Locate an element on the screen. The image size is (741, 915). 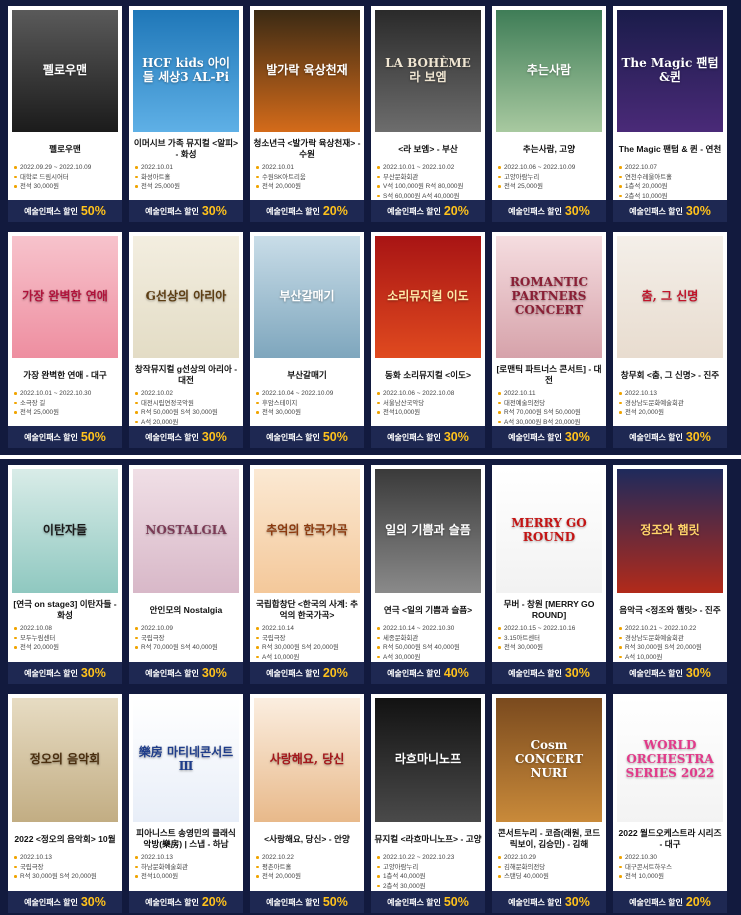
discount-percent: 50% is located at coordinates (456, 902).